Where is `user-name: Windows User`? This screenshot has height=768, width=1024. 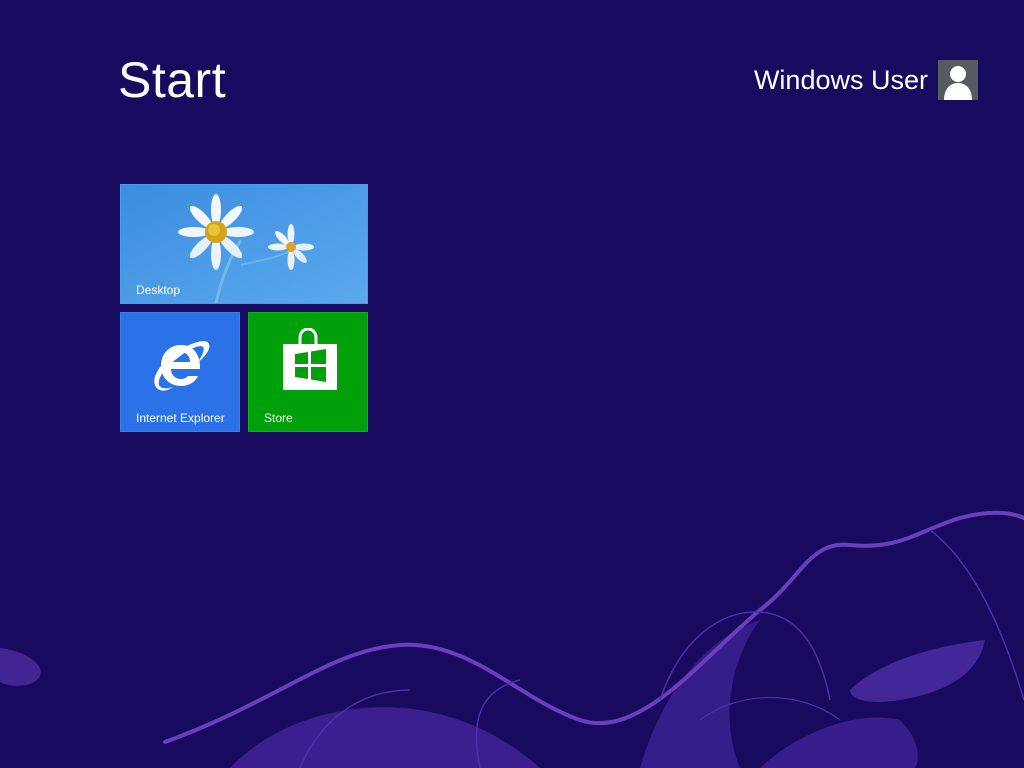 user-name: Windows User is located at coordinates (840, 80).